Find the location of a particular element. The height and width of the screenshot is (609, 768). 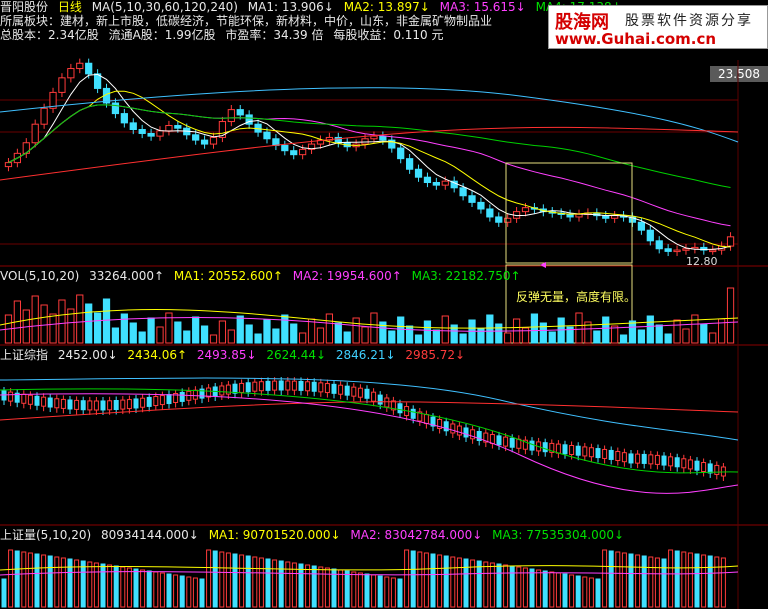

index-vol-header: 上证量(5,10,20) is located at coordinates (46, 535).